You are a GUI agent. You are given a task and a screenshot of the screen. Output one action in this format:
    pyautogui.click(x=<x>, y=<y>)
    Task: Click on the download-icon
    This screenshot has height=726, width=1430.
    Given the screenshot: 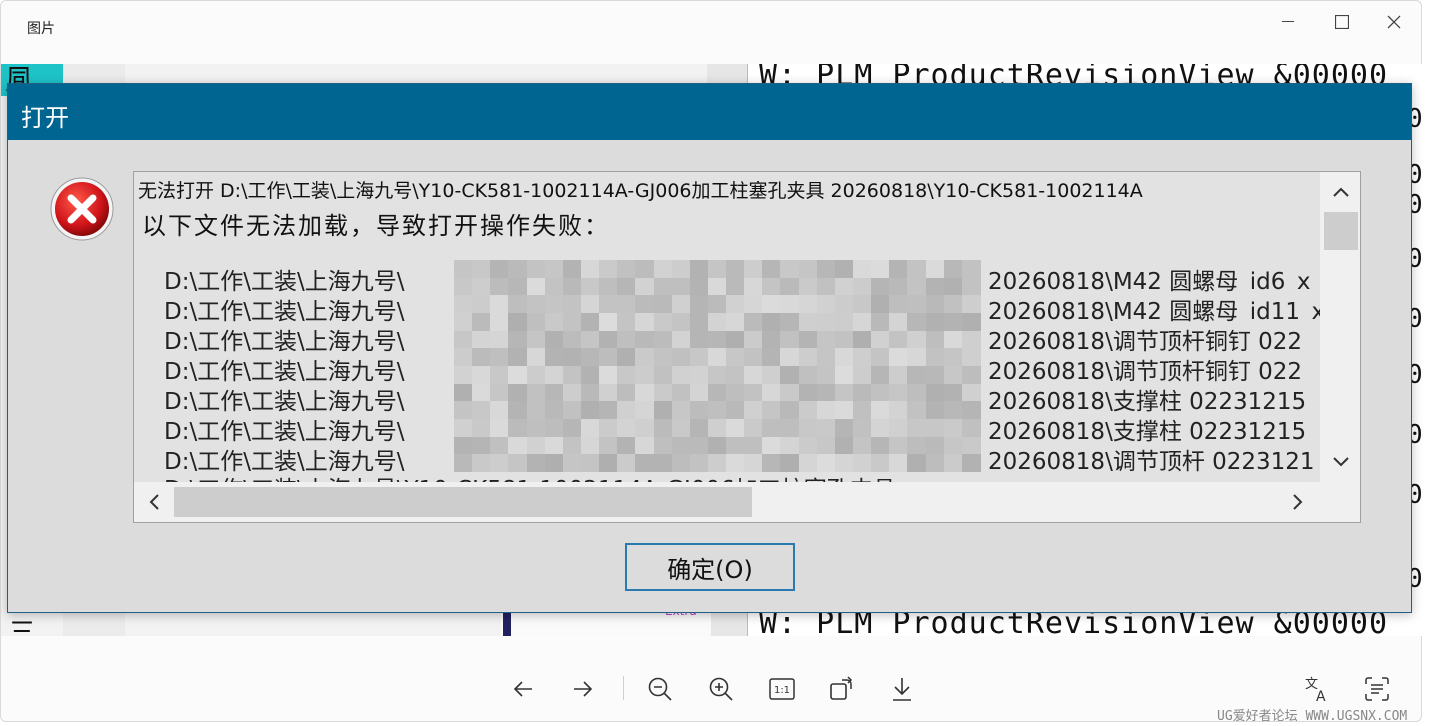 What is the action you would take?
    pyautogui.click(x=902, y=689)
    